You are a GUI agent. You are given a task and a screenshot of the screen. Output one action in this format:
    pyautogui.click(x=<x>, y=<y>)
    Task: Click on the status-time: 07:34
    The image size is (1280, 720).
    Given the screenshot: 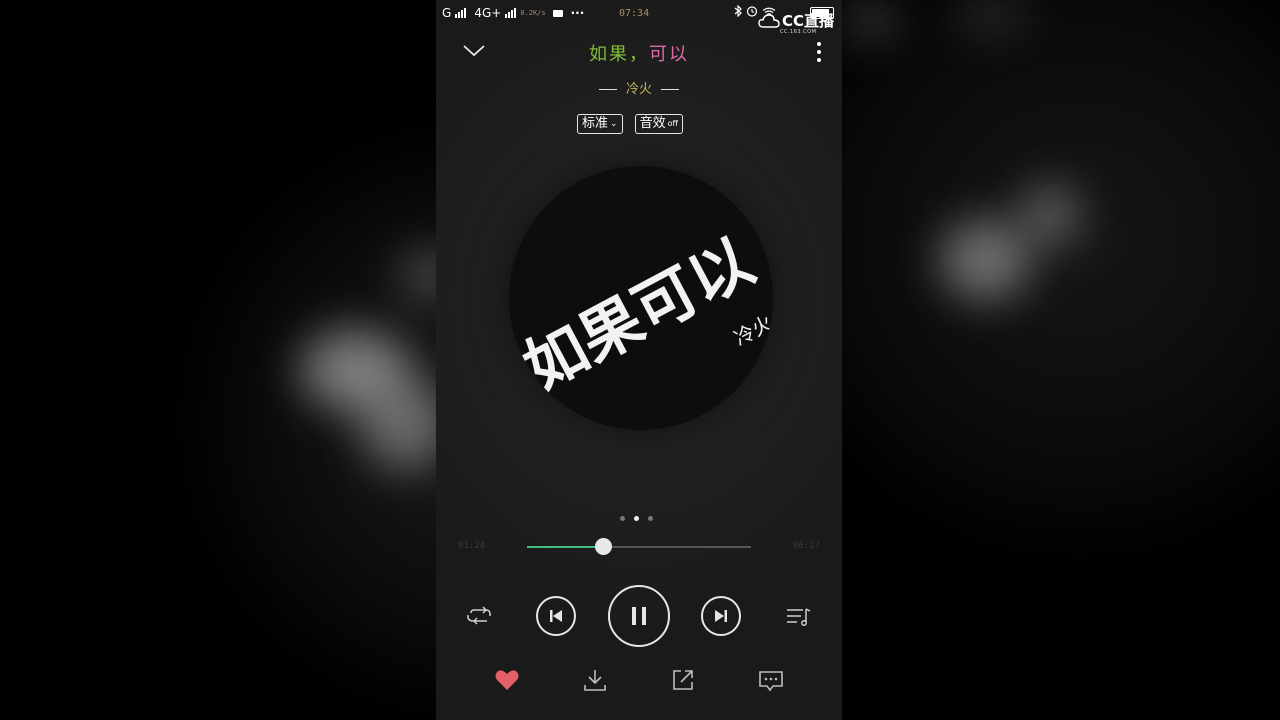 What is the action you would take?
    pyautogui.click(x=634, y=13)
    